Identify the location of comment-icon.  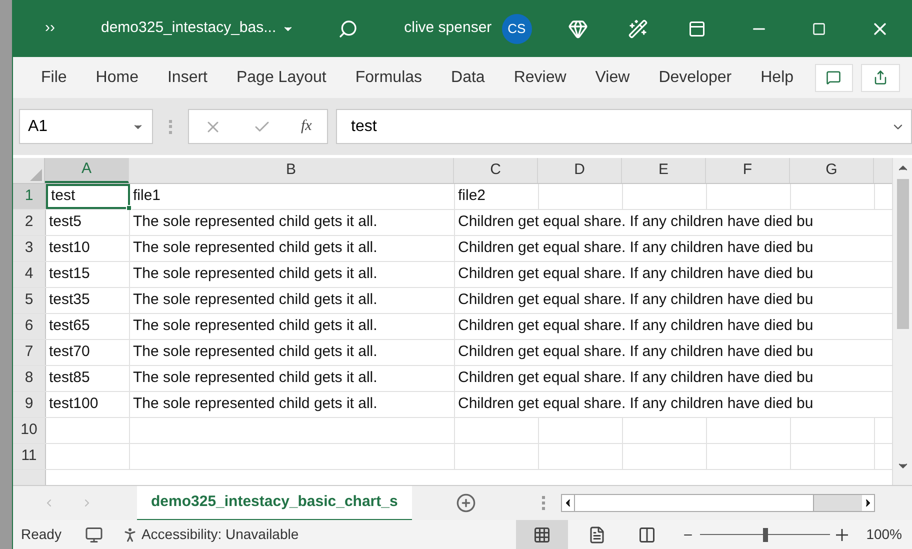
(834, 77).